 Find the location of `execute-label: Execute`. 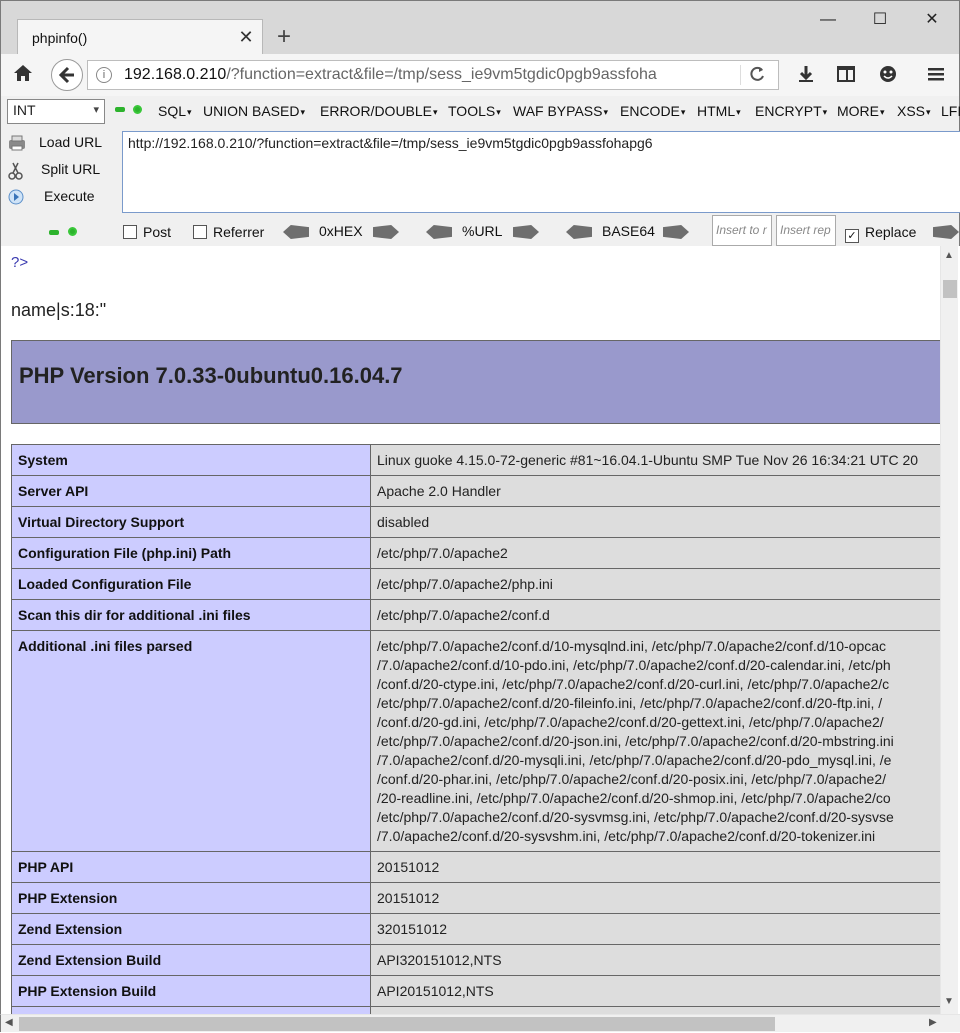

execute-label: Execute is located at coordinates (69, 196).